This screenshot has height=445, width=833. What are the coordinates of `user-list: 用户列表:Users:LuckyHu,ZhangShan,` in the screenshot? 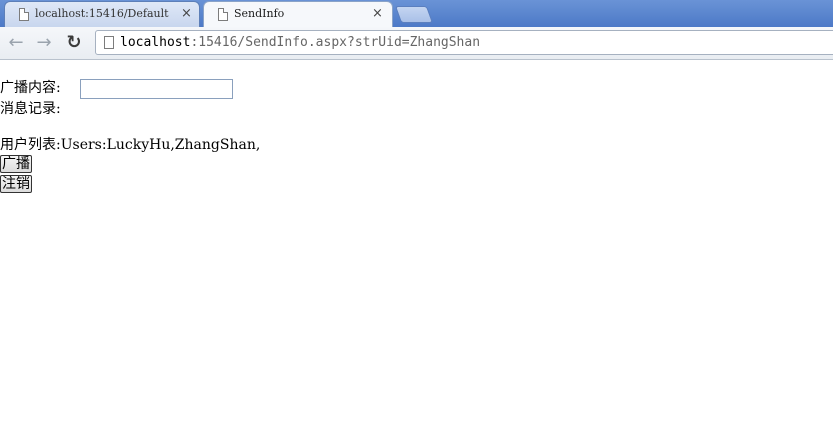 It's located at (130, 145).